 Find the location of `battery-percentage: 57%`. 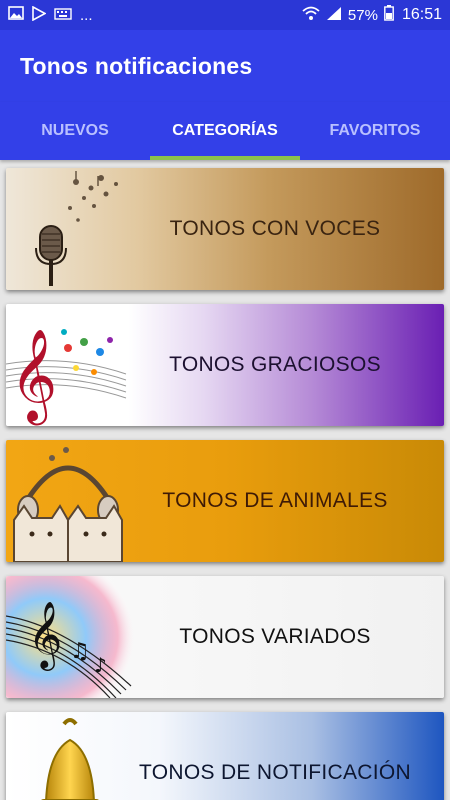

battery-percentage: 57% is located at coordinates (362, 15).